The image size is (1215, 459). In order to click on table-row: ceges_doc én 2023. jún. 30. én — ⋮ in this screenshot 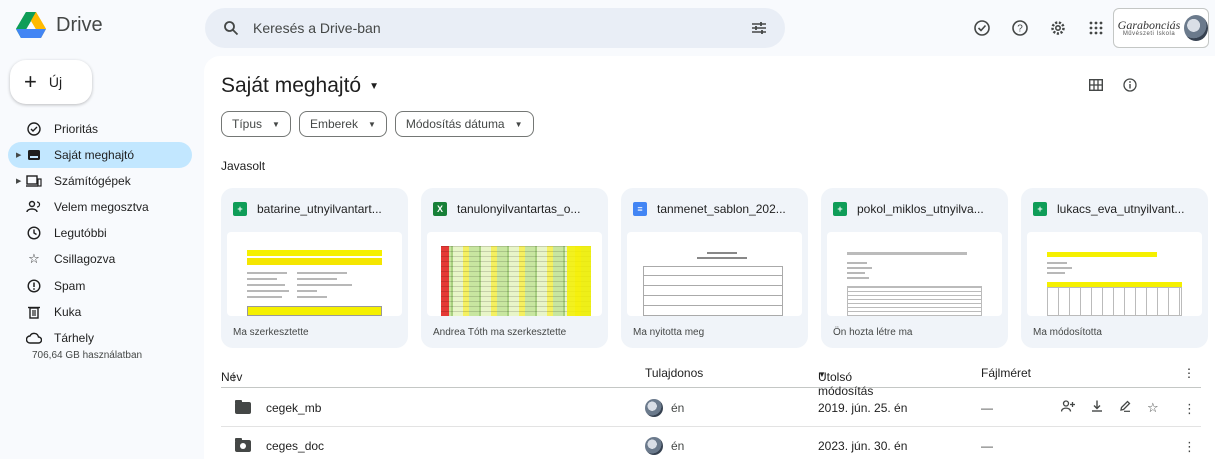, I will do `click(711, 443)`.